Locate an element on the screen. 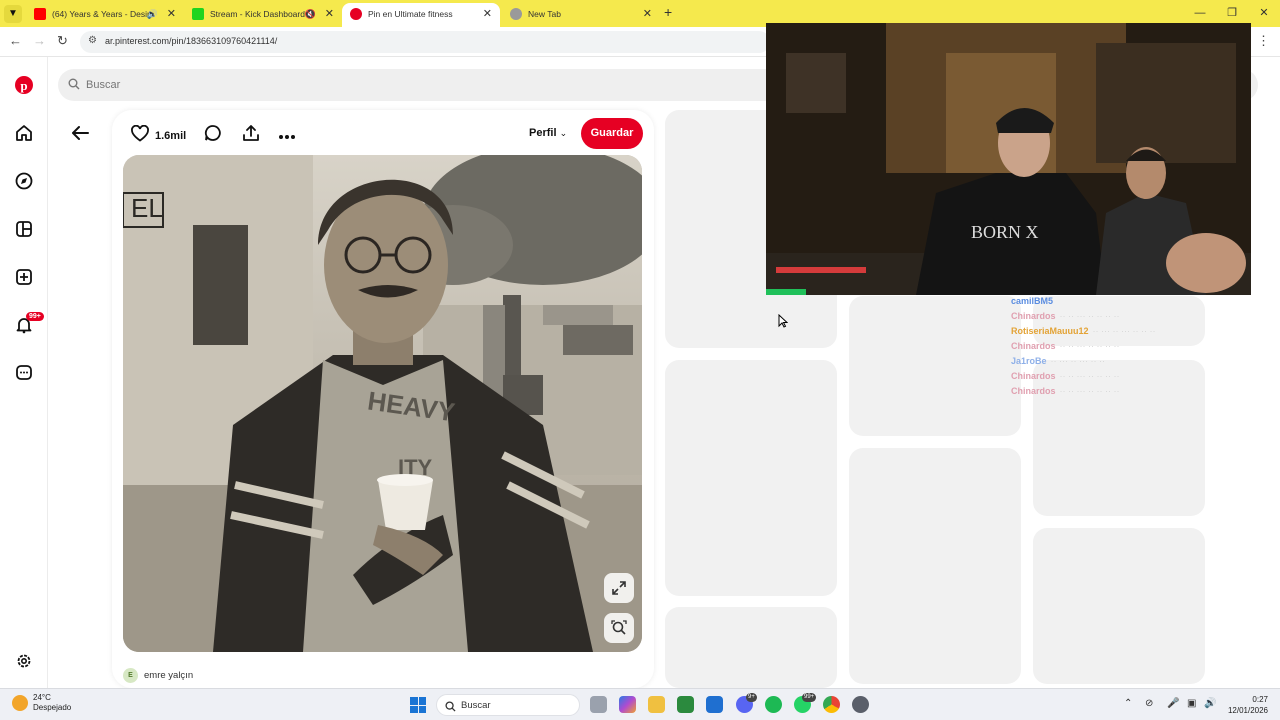  like-count: 1.6mil is located at coordinates (171, 135).